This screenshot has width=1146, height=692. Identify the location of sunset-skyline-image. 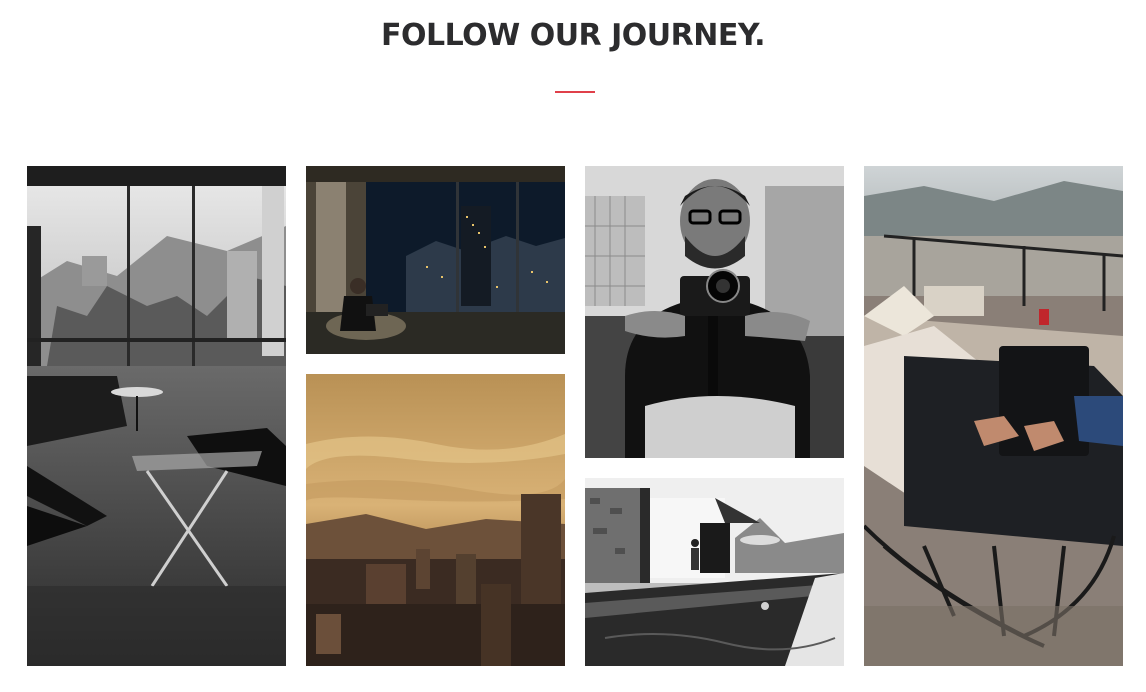
(435, 520).